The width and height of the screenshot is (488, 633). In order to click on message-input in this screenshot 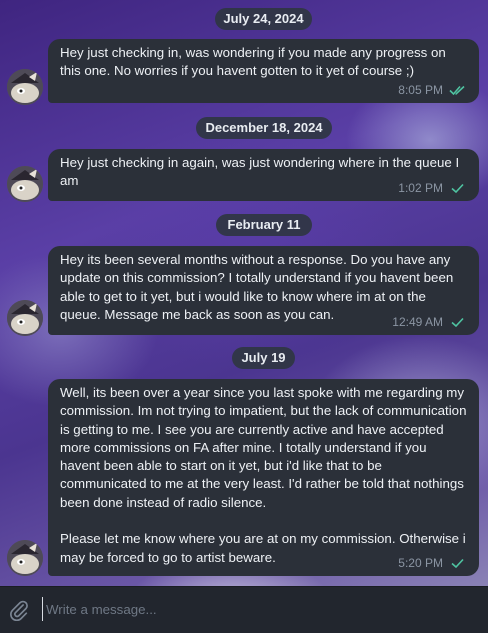, I will do `click(252, 609)`.